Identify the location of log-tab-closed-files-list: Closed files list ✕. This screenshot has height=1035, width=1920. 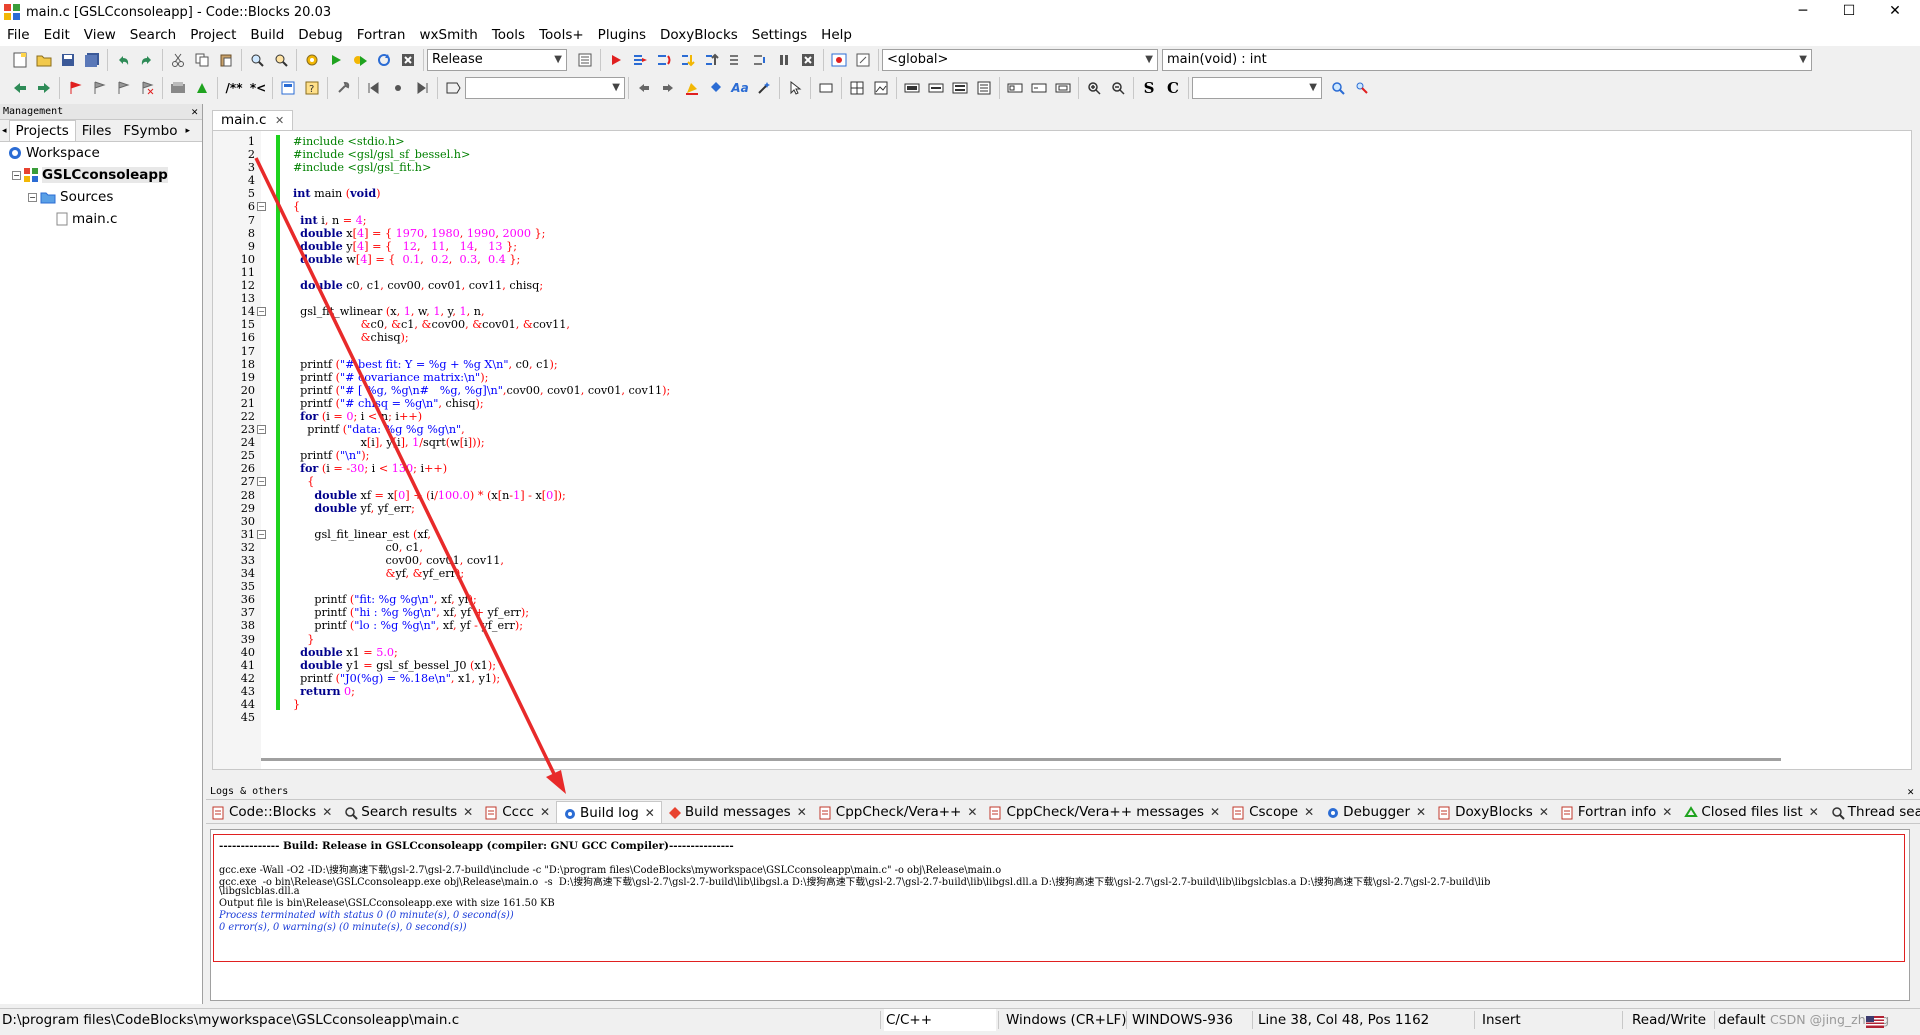
(1751, 812).